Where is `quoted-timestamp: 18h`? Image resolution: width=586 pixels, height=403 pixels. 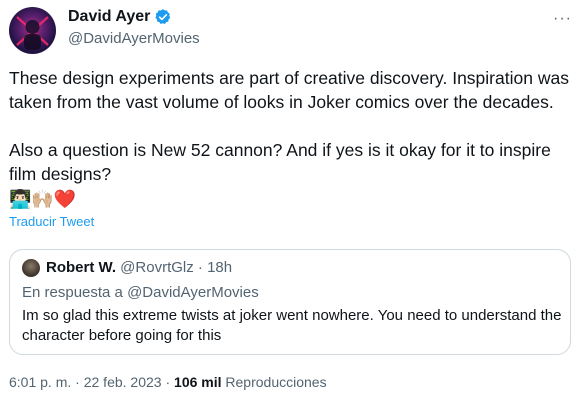 quoted-timestamp: 18h is located at coordinates (219, 267).